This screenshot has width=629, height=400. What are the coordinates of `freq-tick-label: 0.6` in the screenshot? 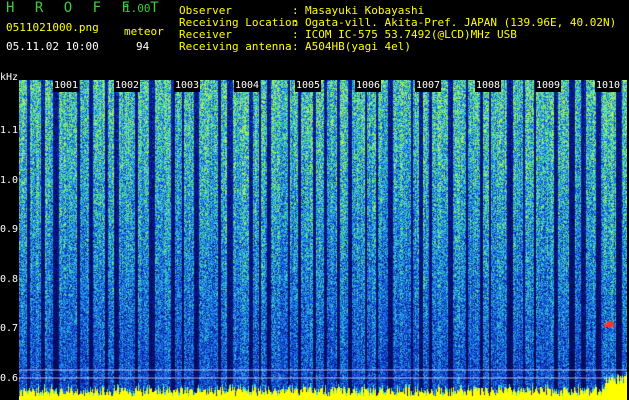 It's located at (9, 378).